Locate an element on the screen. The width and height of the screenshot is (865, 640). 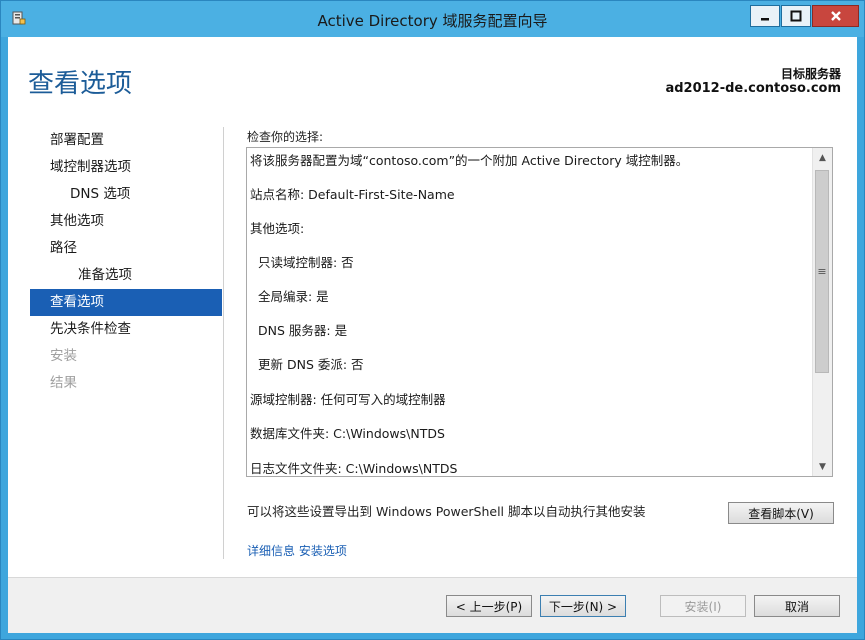
minimize-icon is located at coordinates (765, 16).